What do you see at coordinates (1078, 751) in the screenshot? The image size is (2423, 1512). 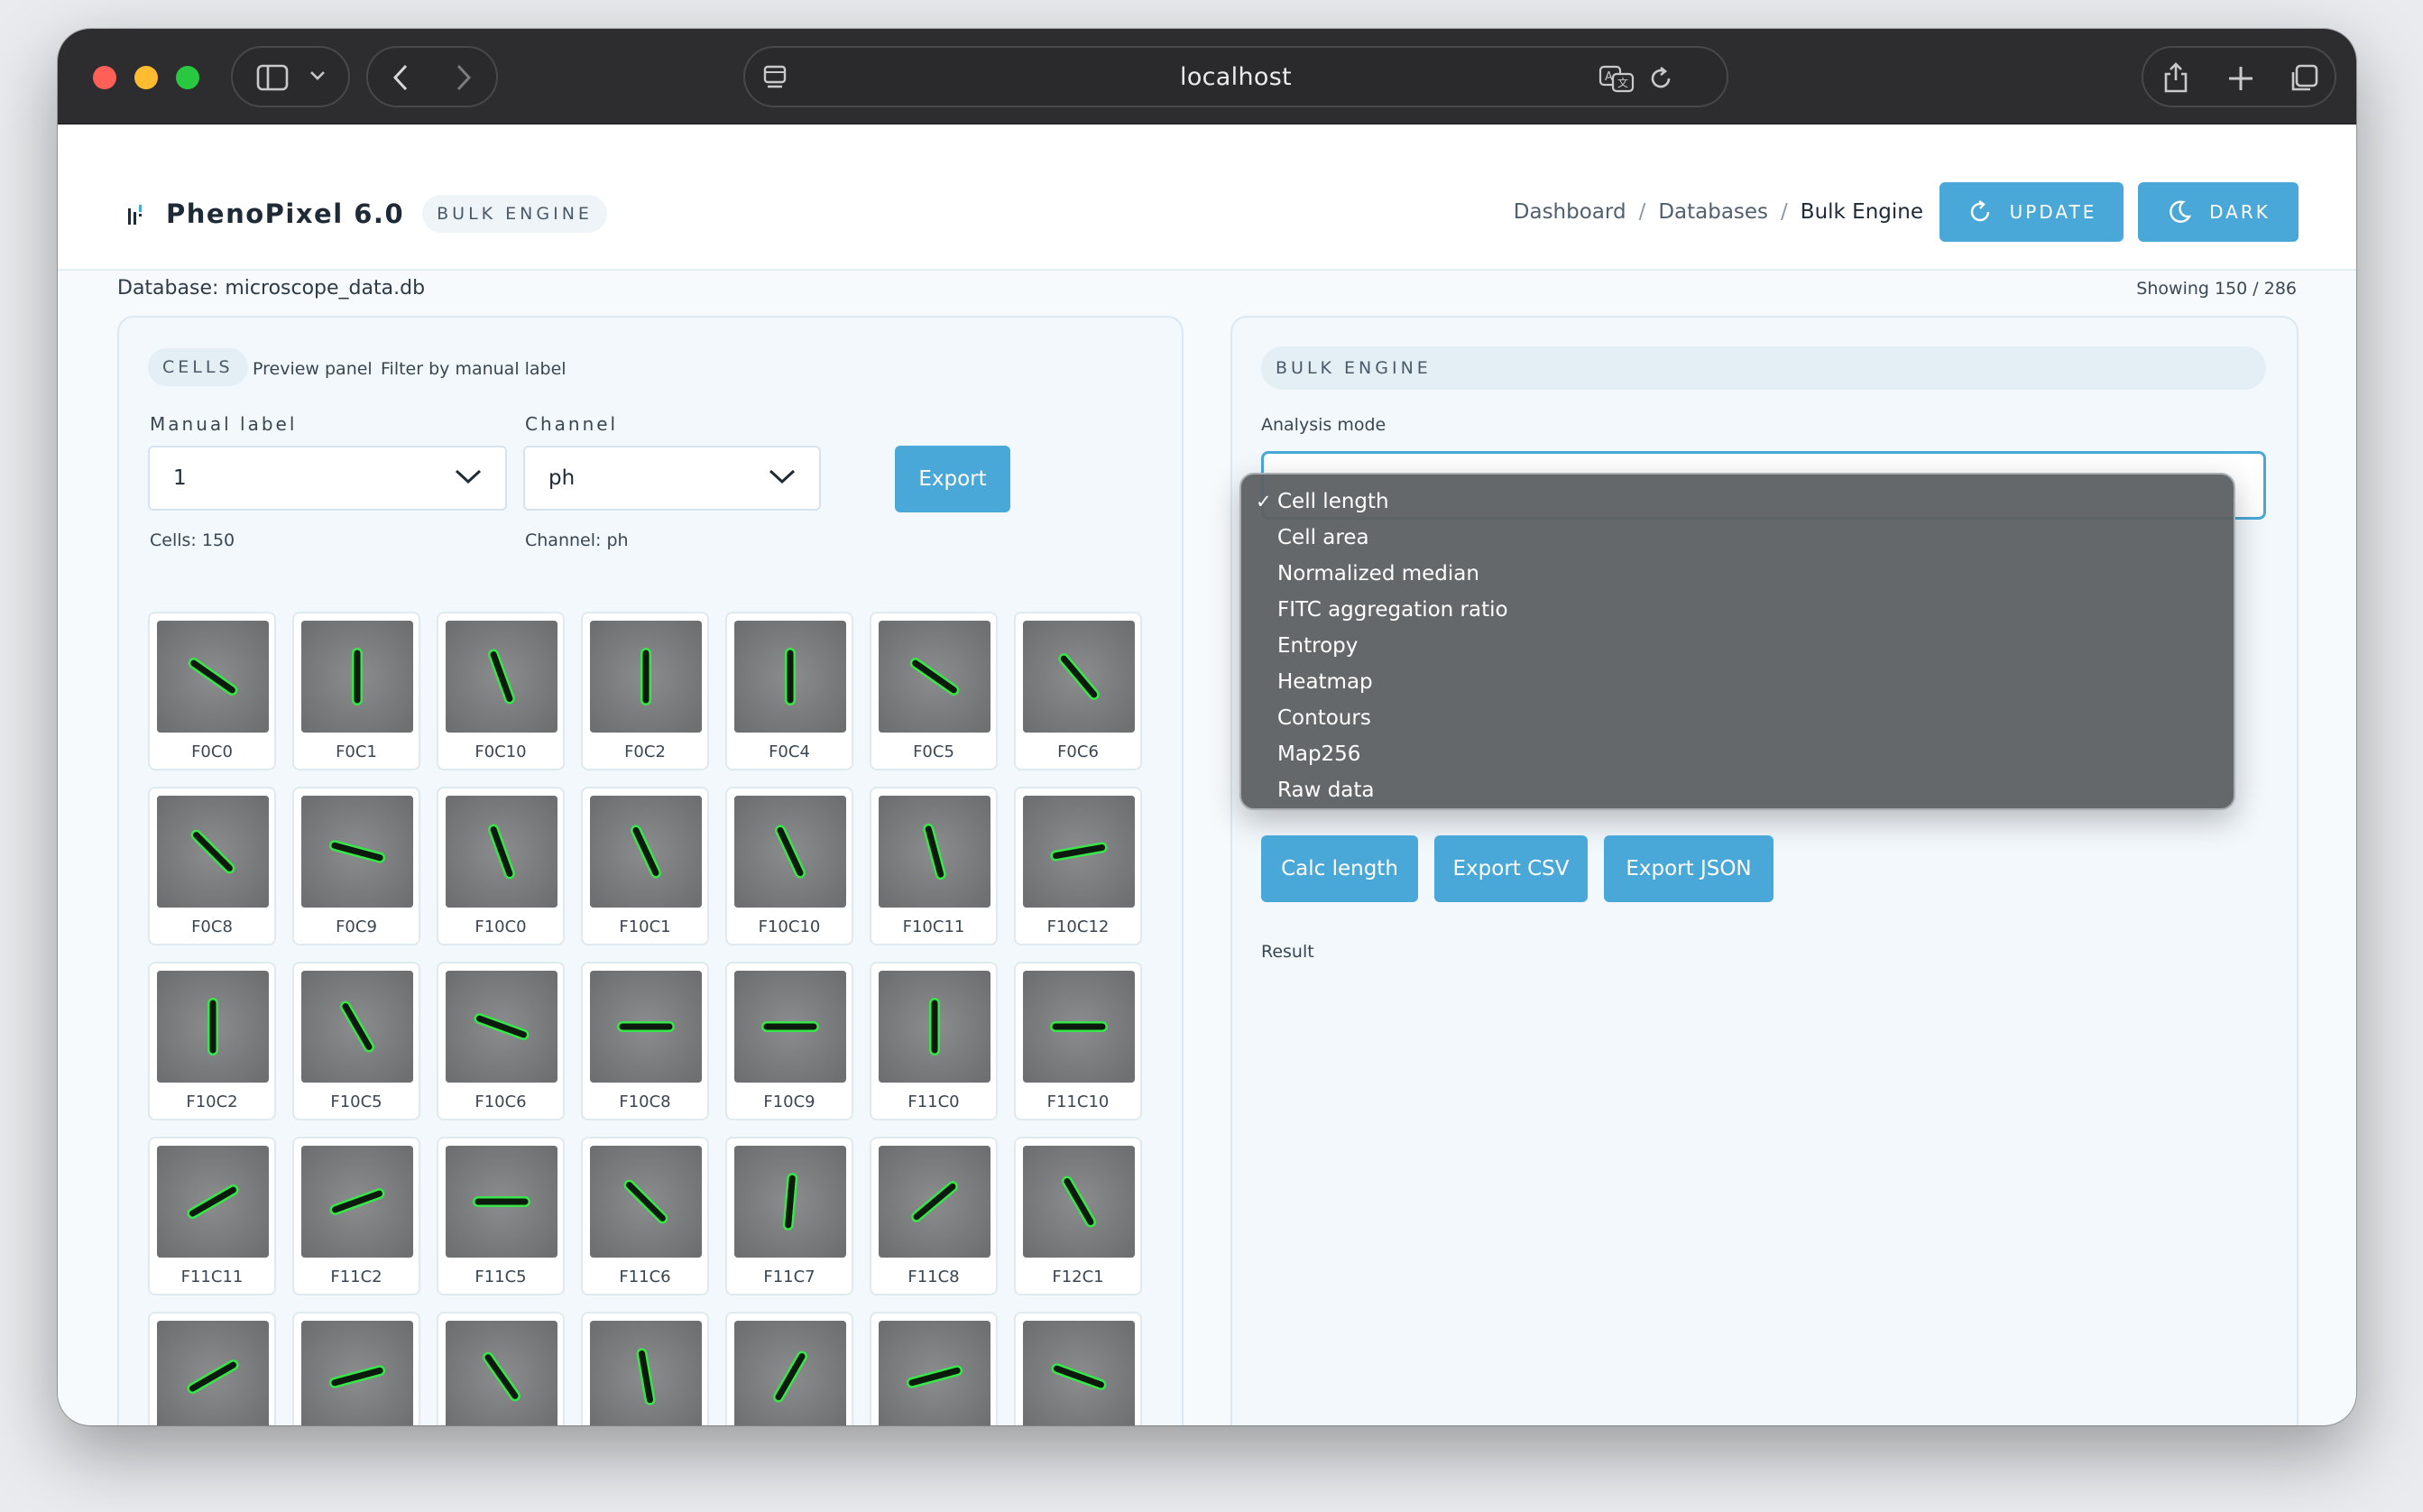 I see `cell-label: F0C6` at bounding box center [1078, 751].